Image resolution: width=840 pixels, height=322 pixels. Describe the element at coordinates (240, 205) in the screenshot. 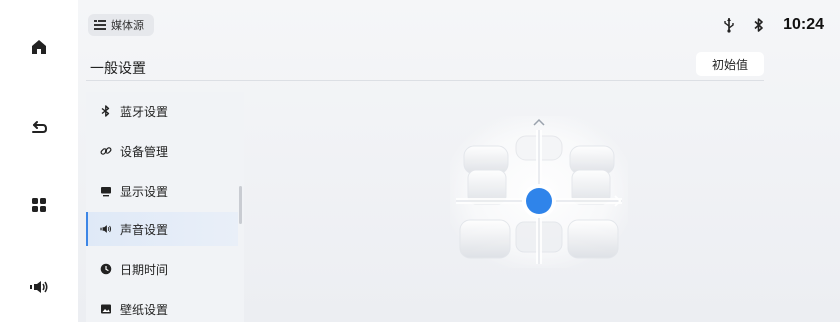

I see `menu-scrollbar` at that location.